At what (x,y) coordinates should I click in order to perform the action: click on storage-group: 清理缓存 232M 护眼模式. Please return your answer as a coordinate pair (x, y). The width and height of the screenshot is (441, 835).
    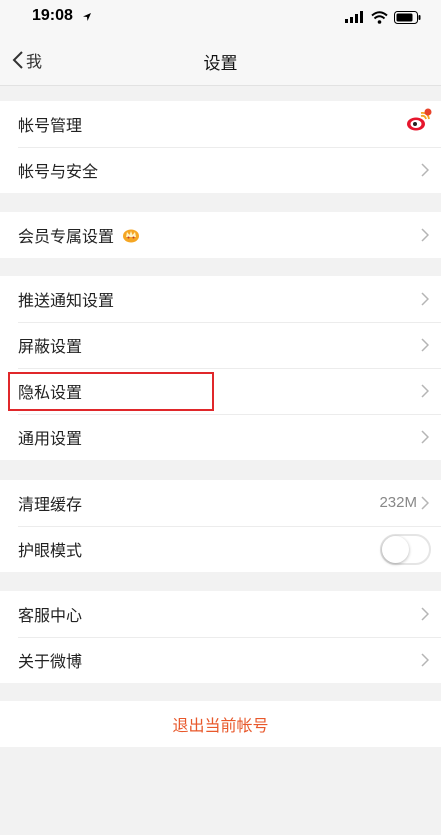
    Looking at the image, I should click on (220, 526).